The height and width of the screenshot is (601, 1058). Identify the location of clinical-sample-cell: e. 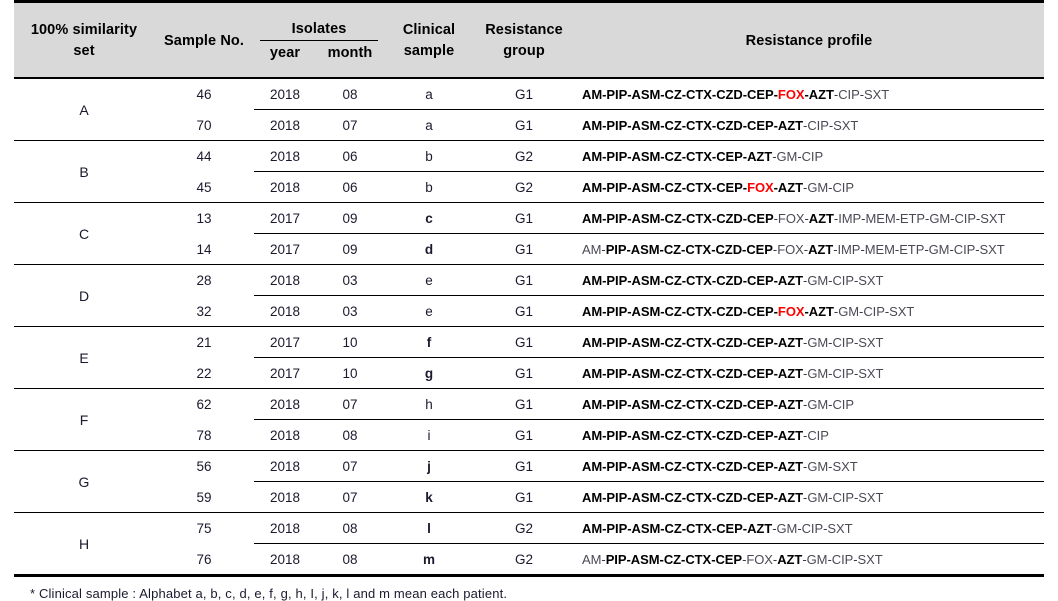
(429, 280).